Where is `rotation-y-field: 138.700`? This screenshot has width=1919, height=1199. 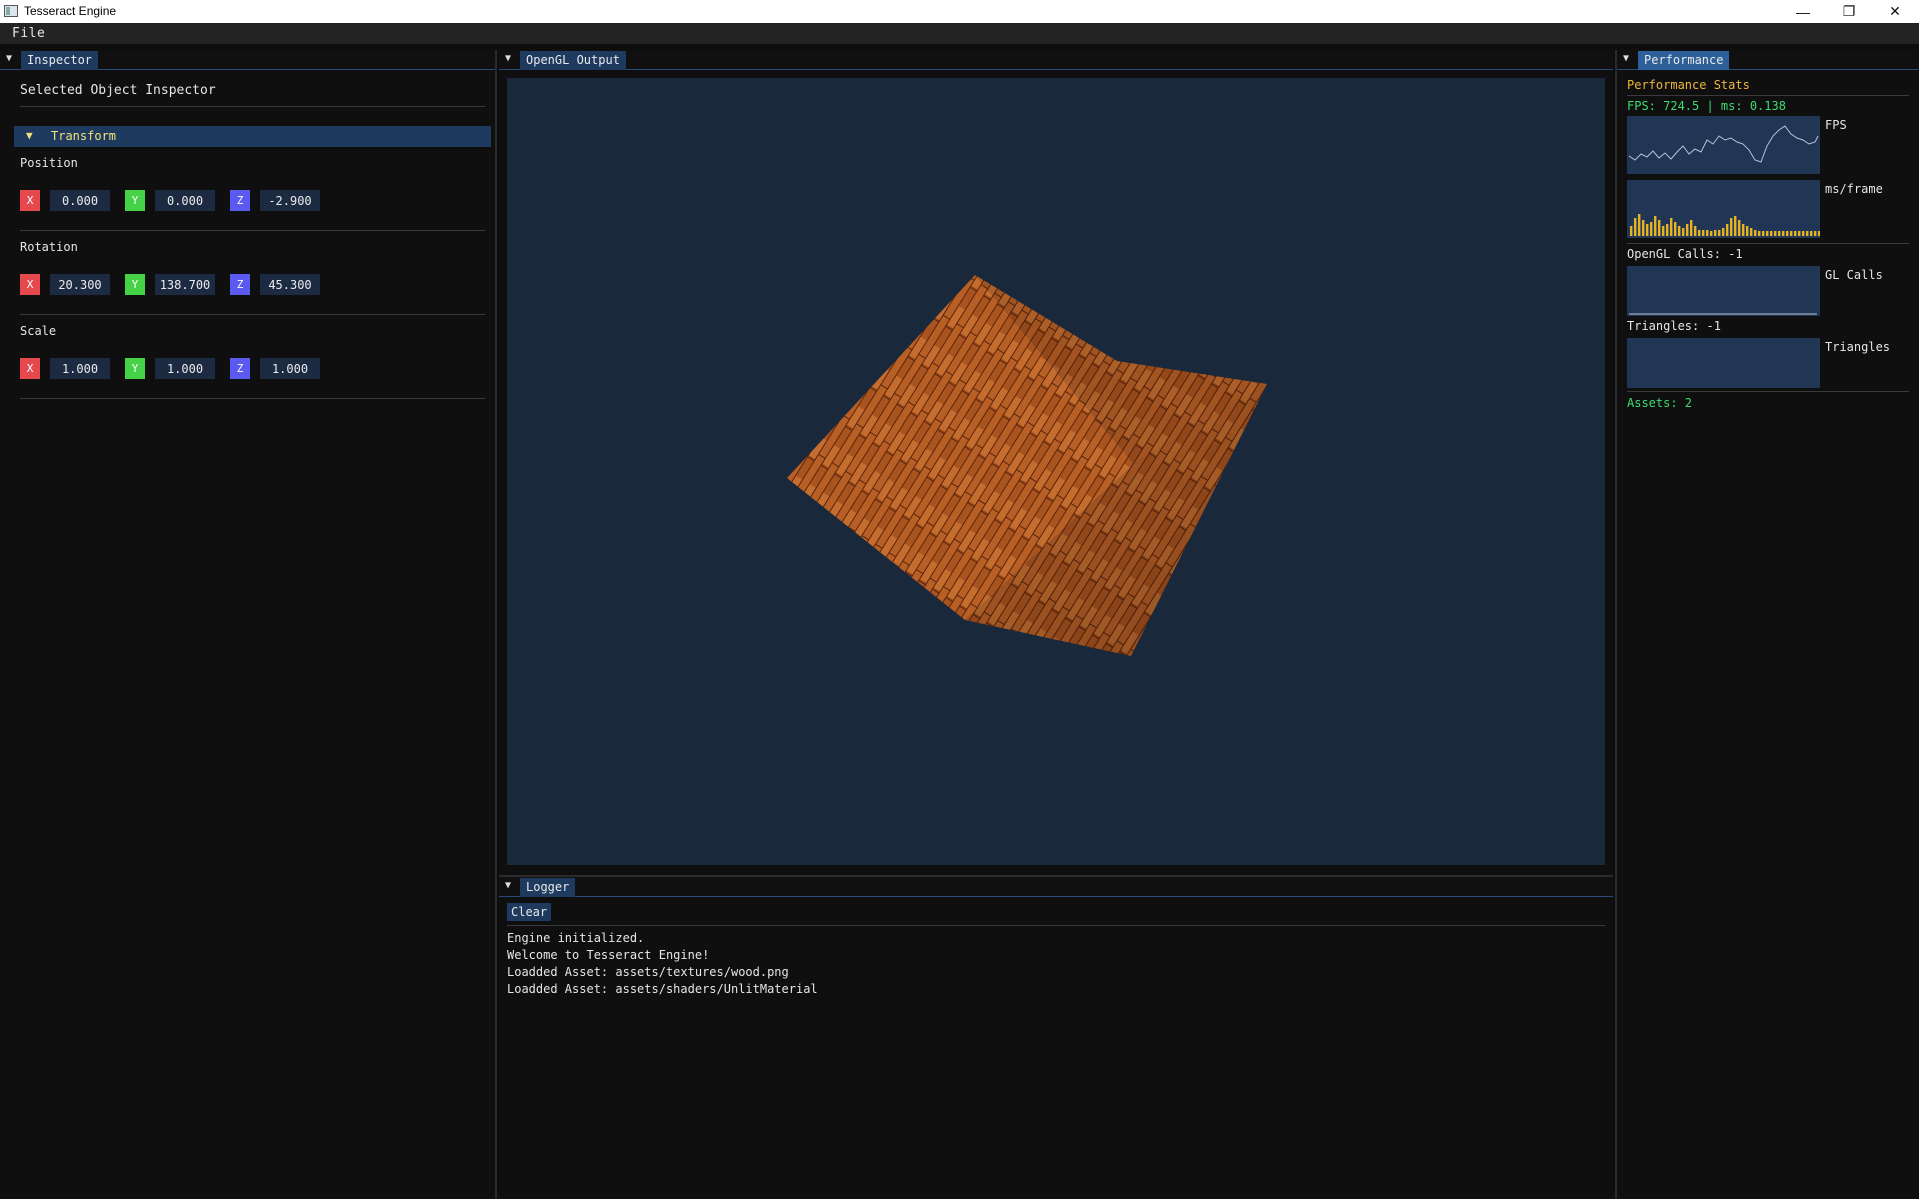
rotation-y-field: 138.700 is located at coordinates (185, 284).